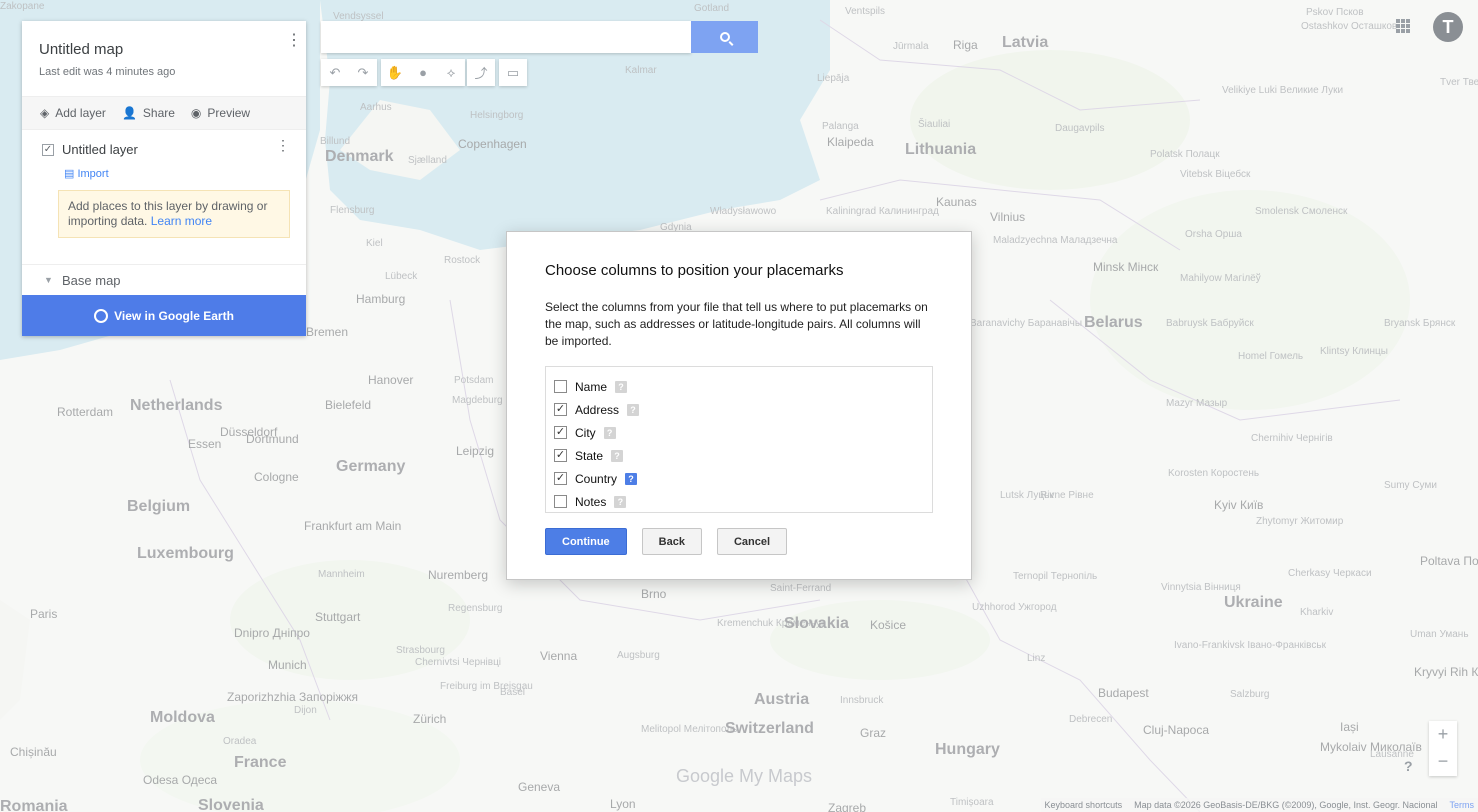 The height and width of the screenshot is (812, 1478). I want to click on column-row: ✓ City?, so click(743, 432).